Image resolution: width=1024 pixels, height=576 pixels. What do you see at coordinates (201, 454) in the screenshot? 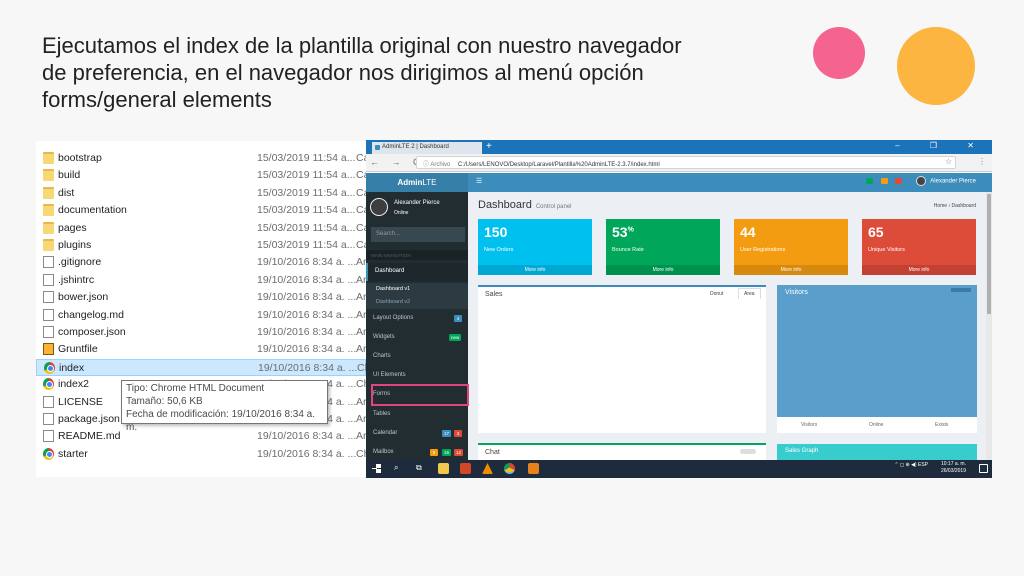
I see `file-row: starter 19/10/2016 8:34 a. ...Ch` at bounding box center [201, 454].